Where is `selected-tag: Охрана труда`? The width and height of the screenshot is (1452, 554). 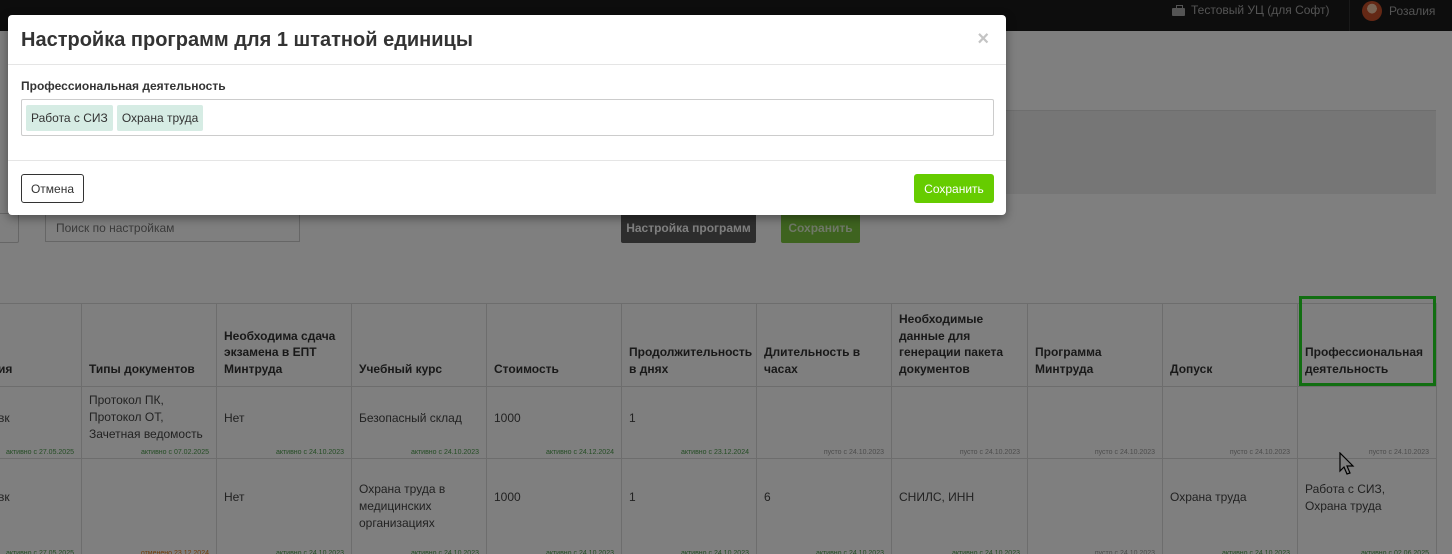
selected-tag: Охрана труда is located at coordinates (160, 117).